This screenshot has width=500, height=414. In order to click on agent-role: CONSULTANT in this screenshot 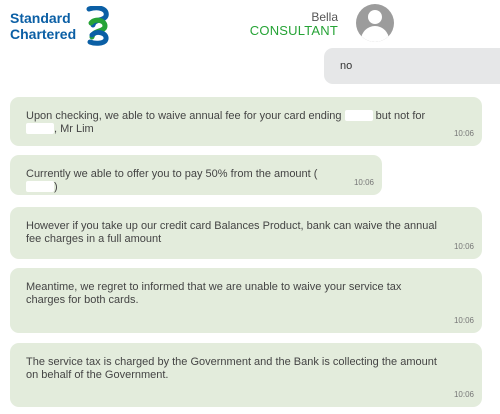, I will do `click(293, 30)`.